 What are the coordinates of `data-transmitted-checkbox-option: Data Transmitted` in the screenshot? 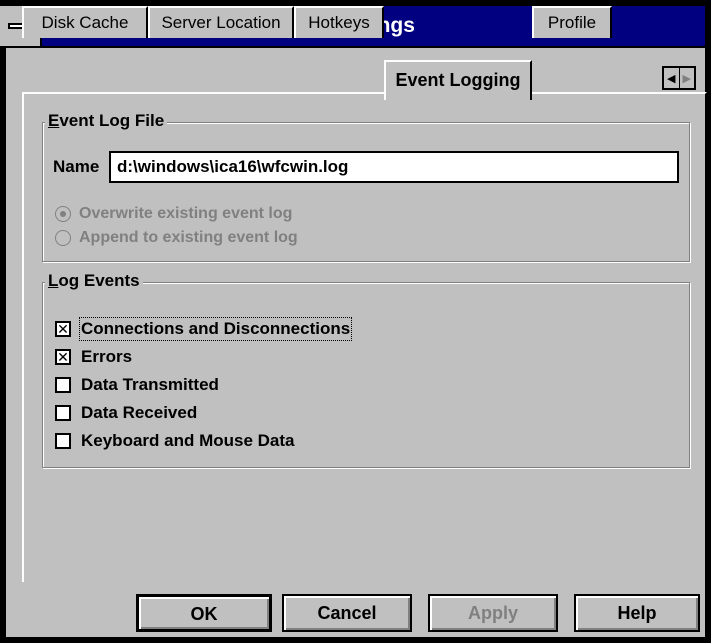 It's located at (137, 385).